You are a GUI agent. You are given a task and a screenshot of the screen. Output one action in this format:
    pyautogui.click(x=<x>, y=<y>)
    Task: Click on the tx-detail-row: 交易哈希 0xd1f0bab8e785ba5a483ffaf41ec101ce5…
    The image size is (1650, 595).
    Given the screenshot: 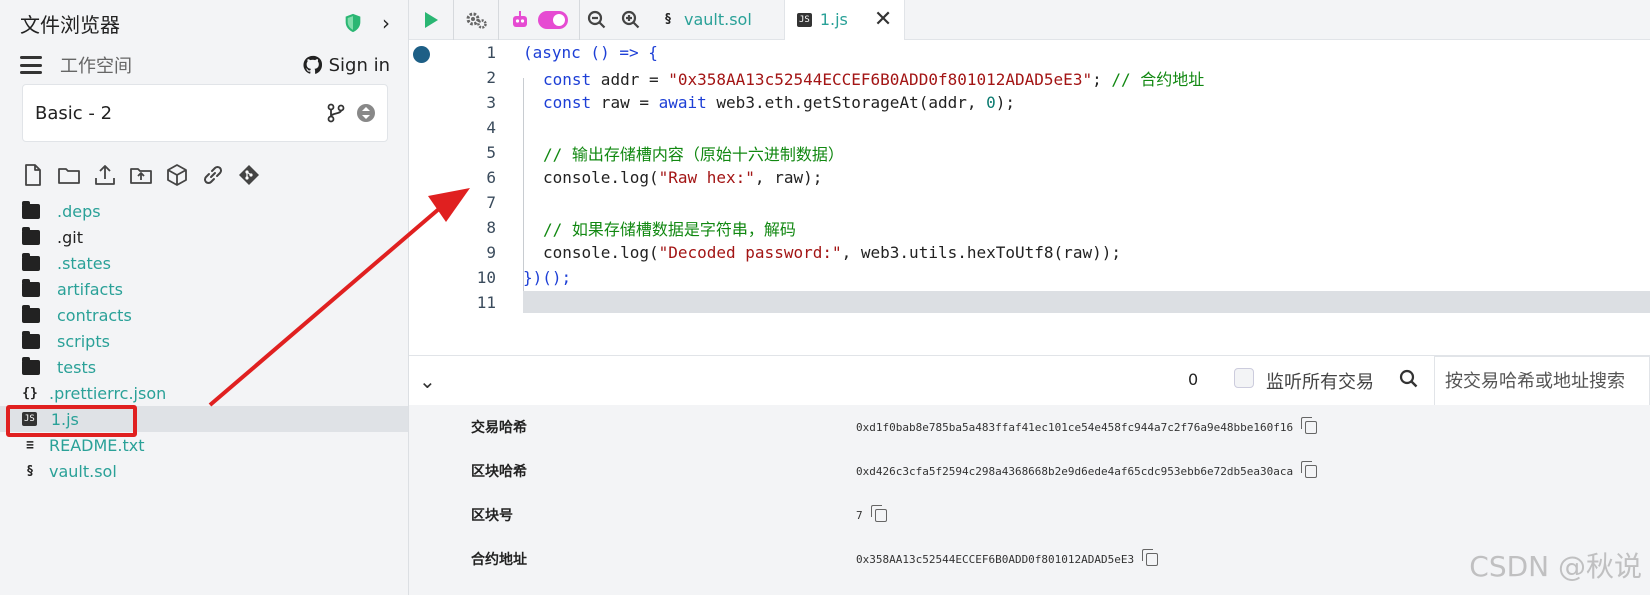 What is the action you would take?
    pyautogui.click(x=1029, y=427)
    